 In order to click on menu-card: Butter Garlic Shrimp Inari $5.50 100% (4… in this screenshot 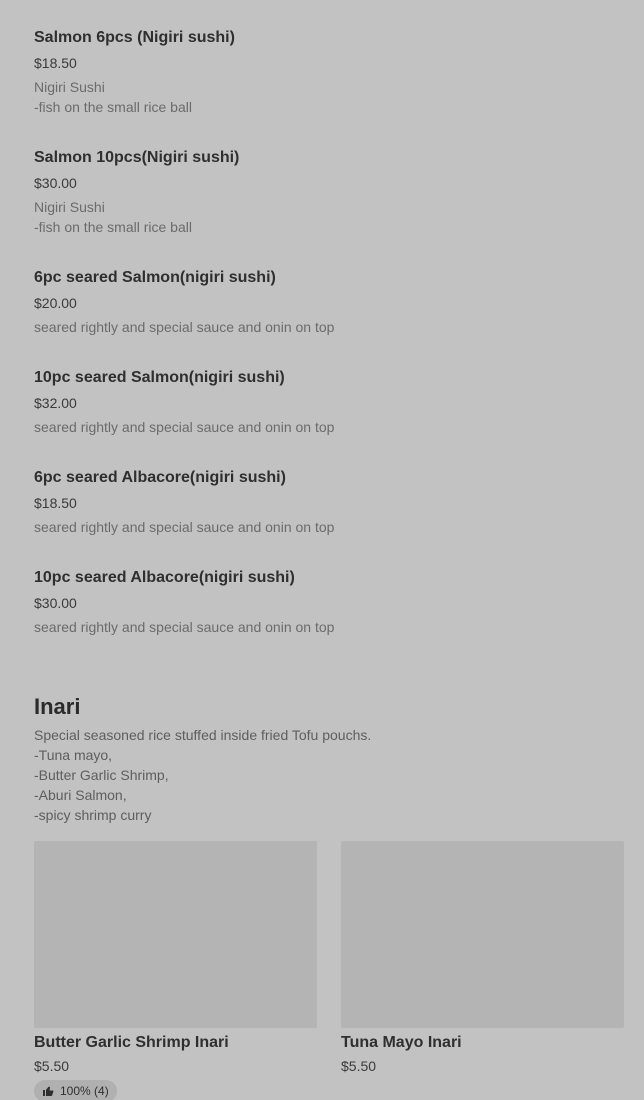, I will do `click(175, 970)`.